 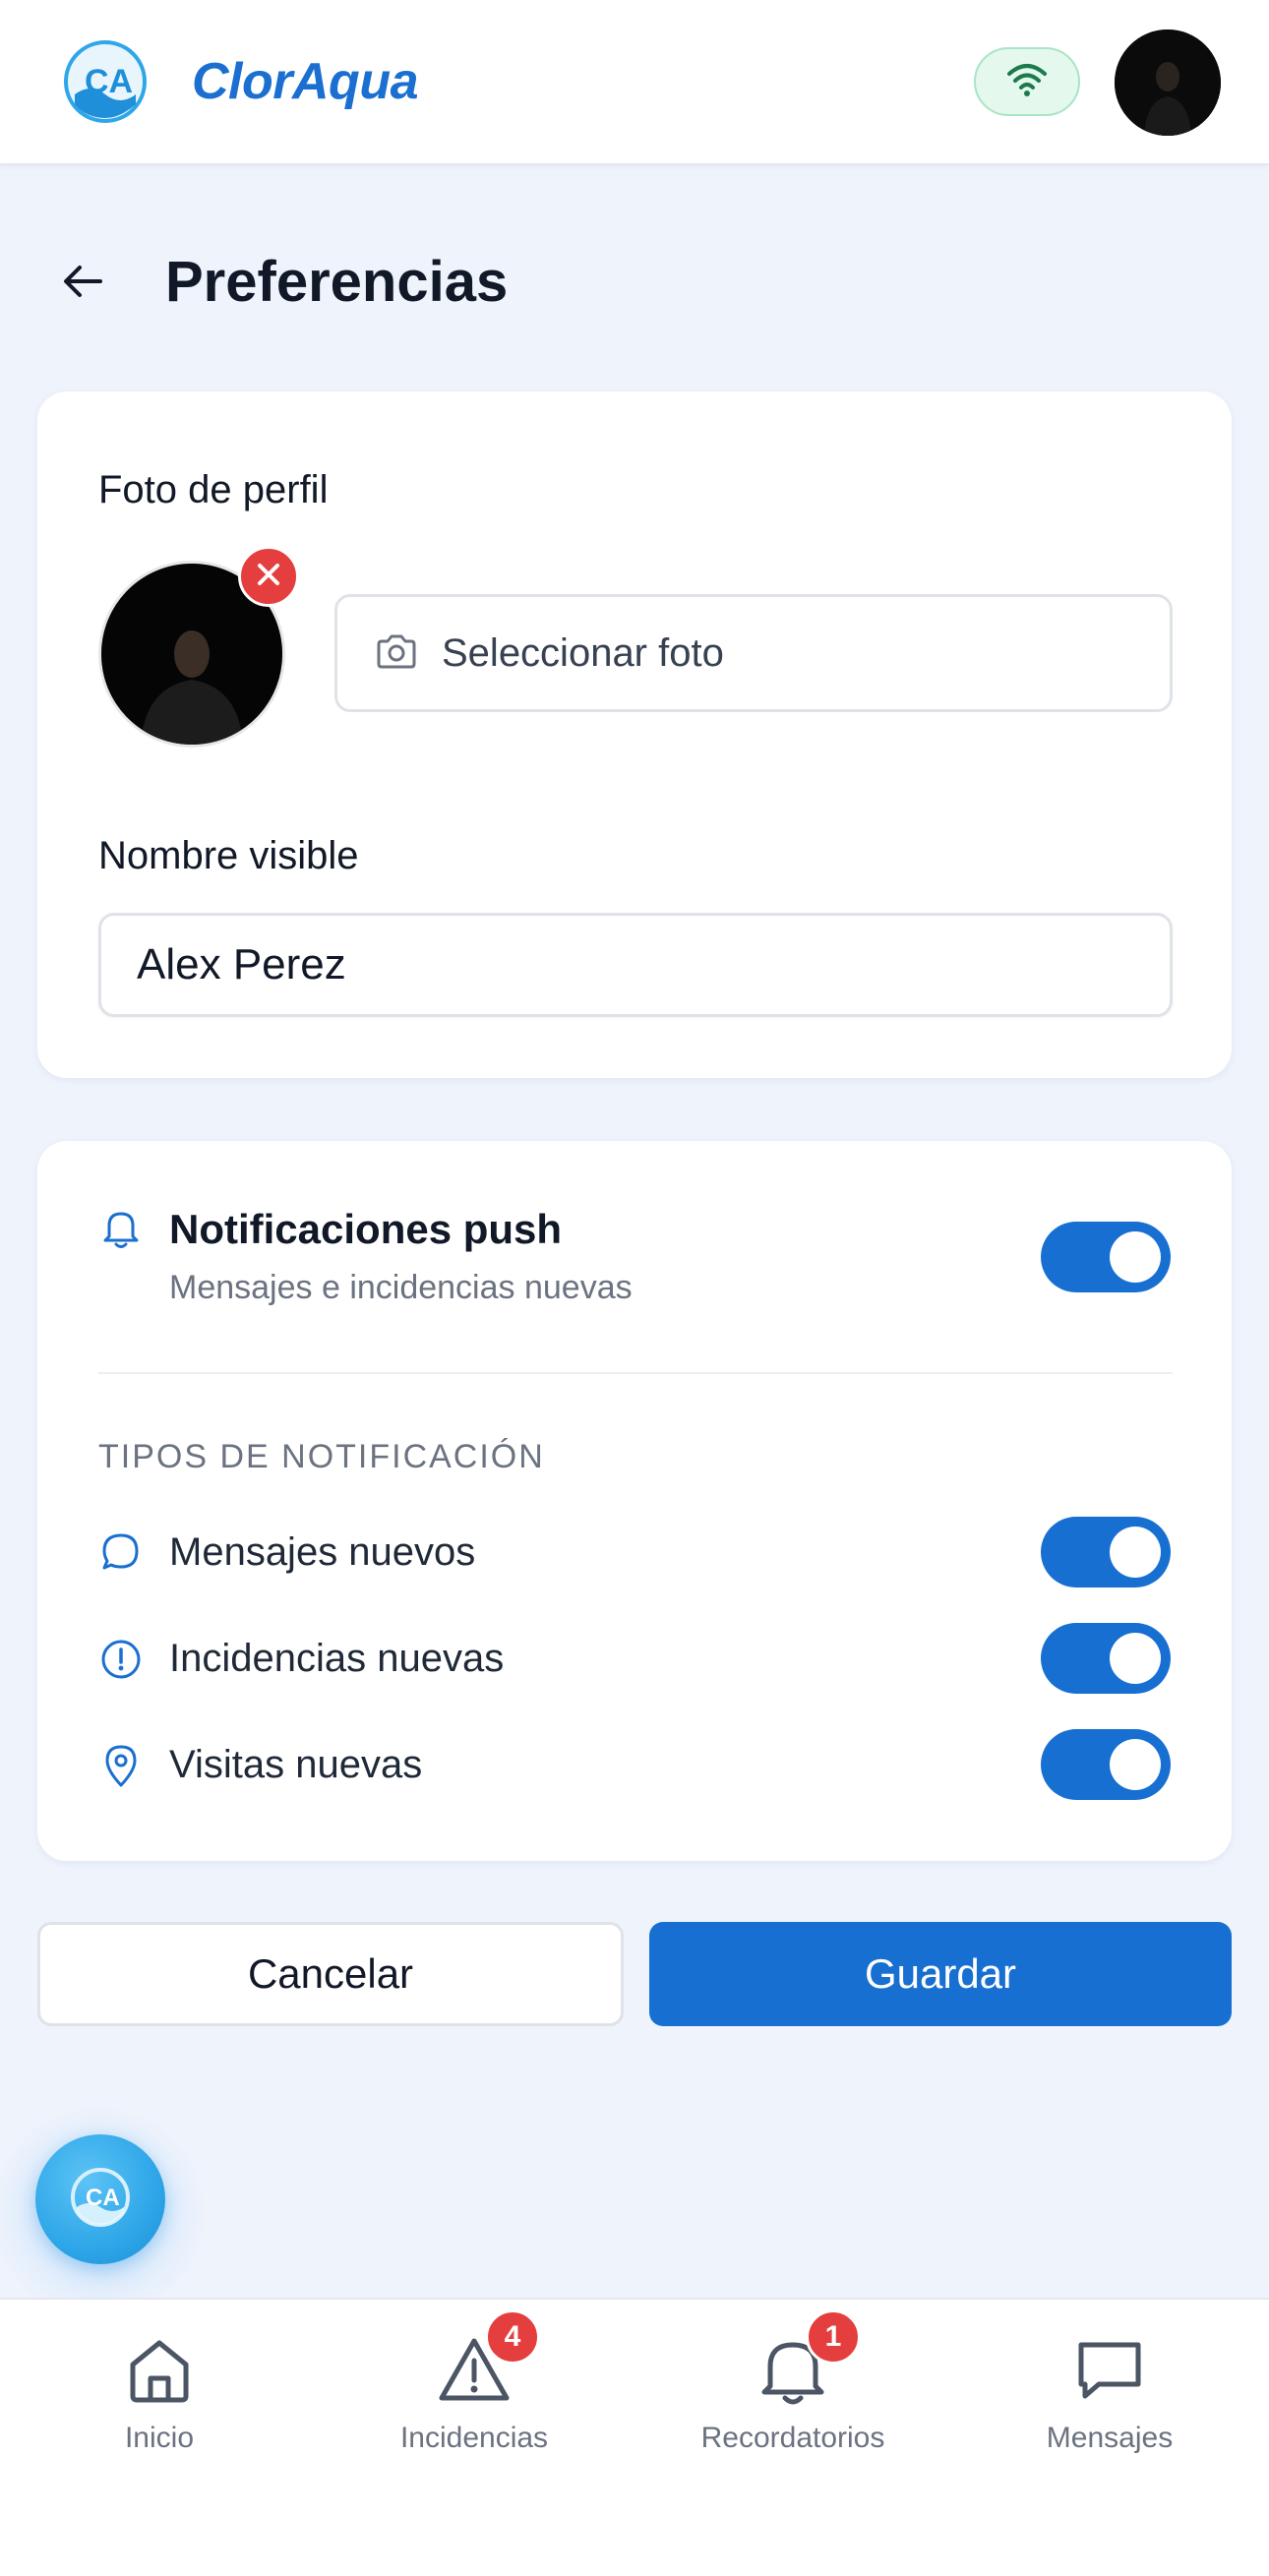 I want to click on warning-triangle-icon: 4, so click(x=488, y=2358).